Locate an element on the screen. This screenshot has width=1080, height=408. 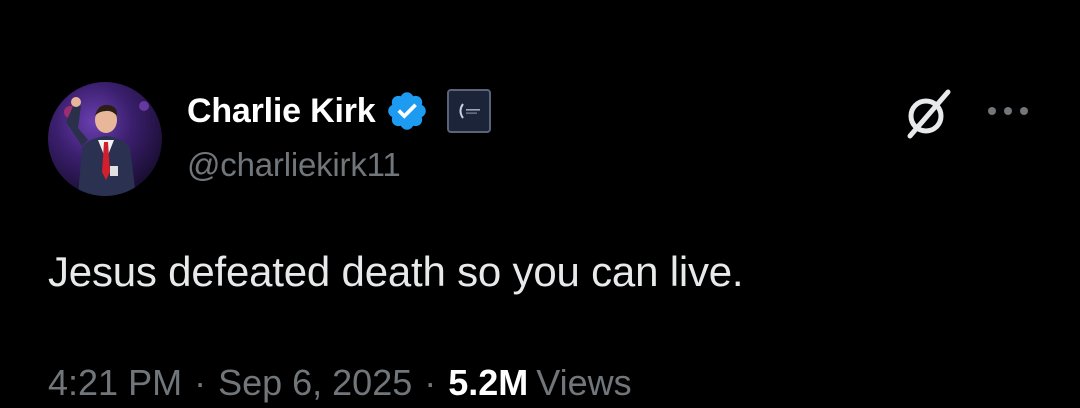
post-time: 4:21 PM is located at coordinates (115, 383).